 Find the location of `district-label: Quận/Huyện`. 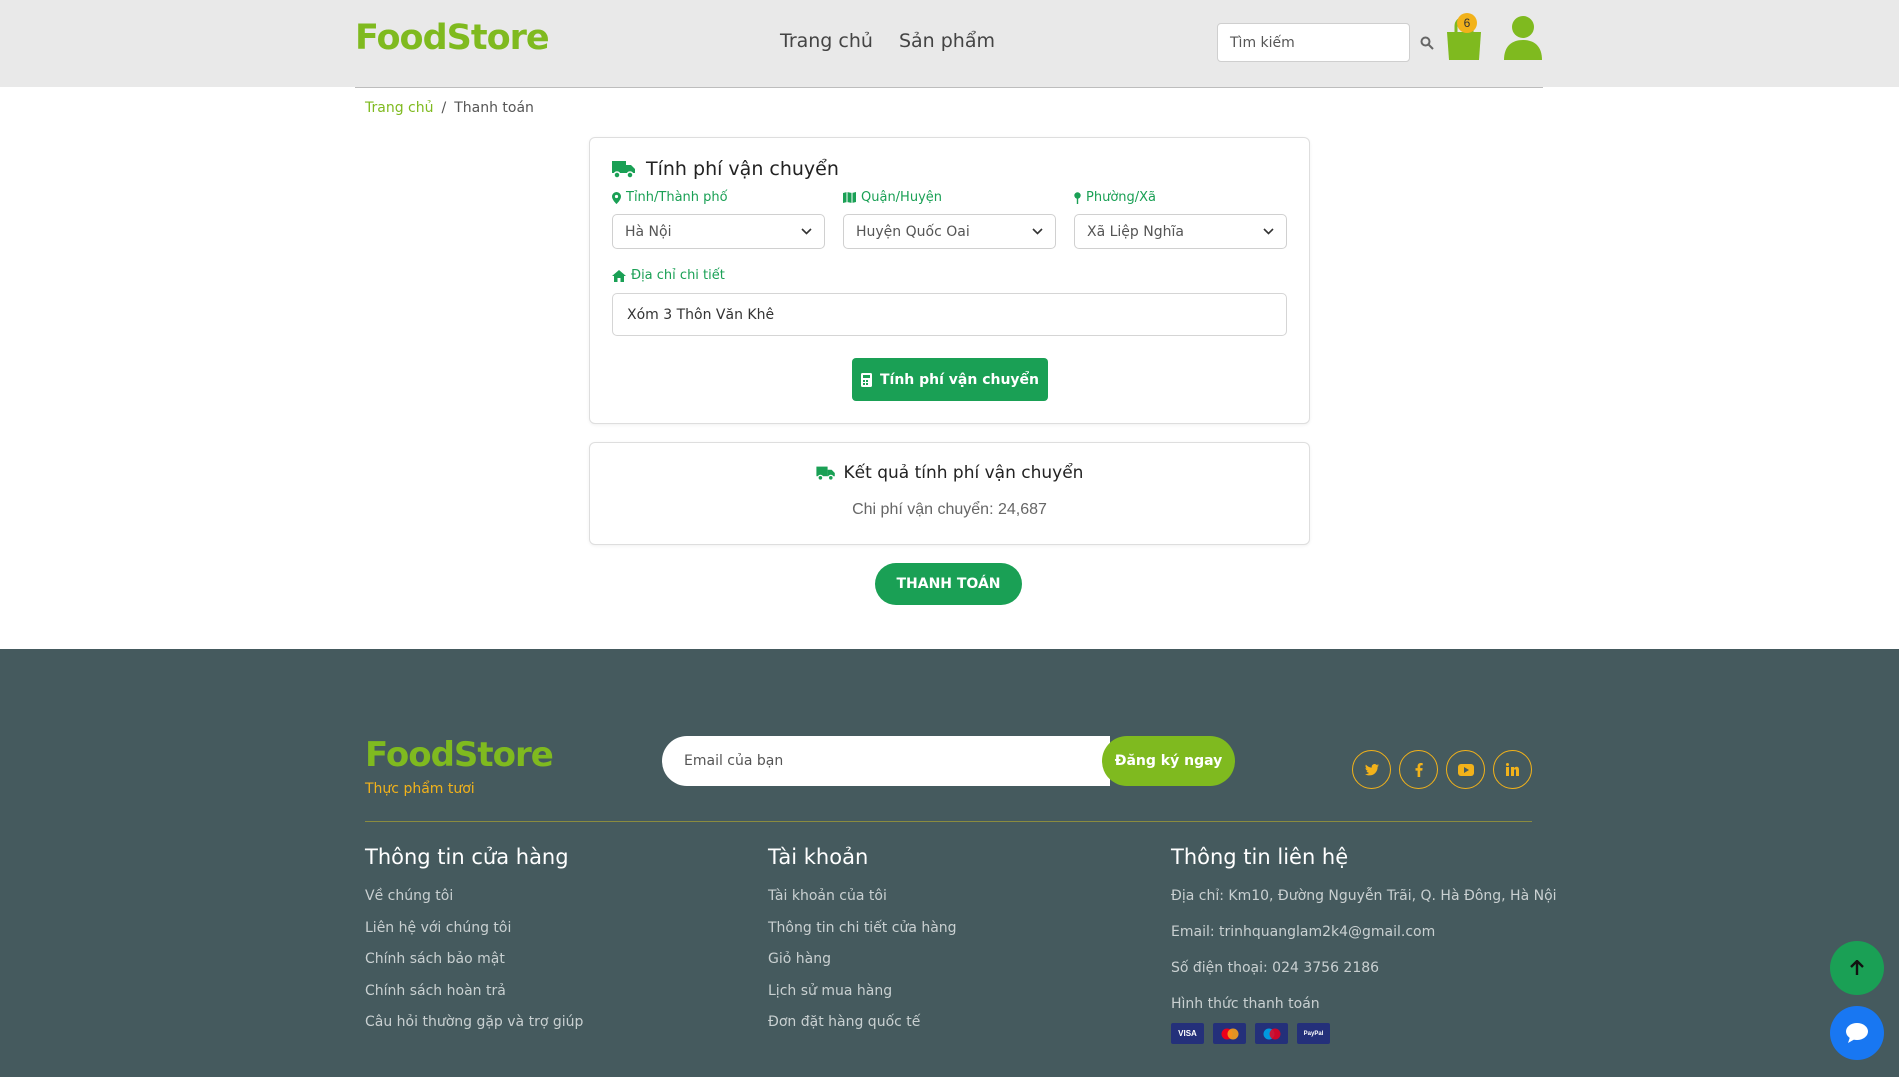

district-label: Quận/Huyện is located at coordinates (892, 197).